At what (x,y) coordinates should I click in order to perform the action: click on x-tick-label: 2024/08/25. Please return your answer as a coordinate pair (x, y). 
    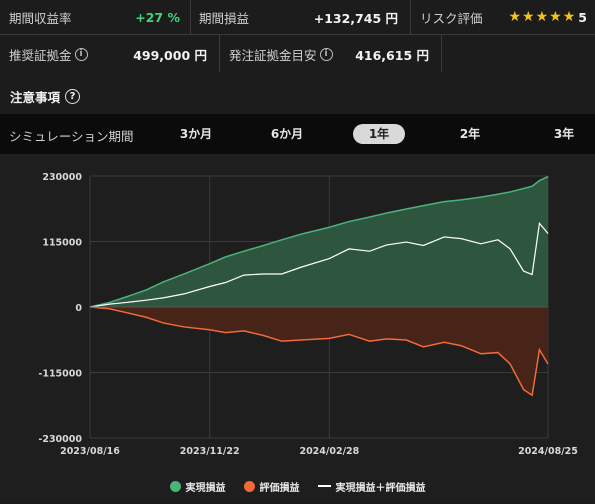
    Looking at the image, I should click on (548, 451).